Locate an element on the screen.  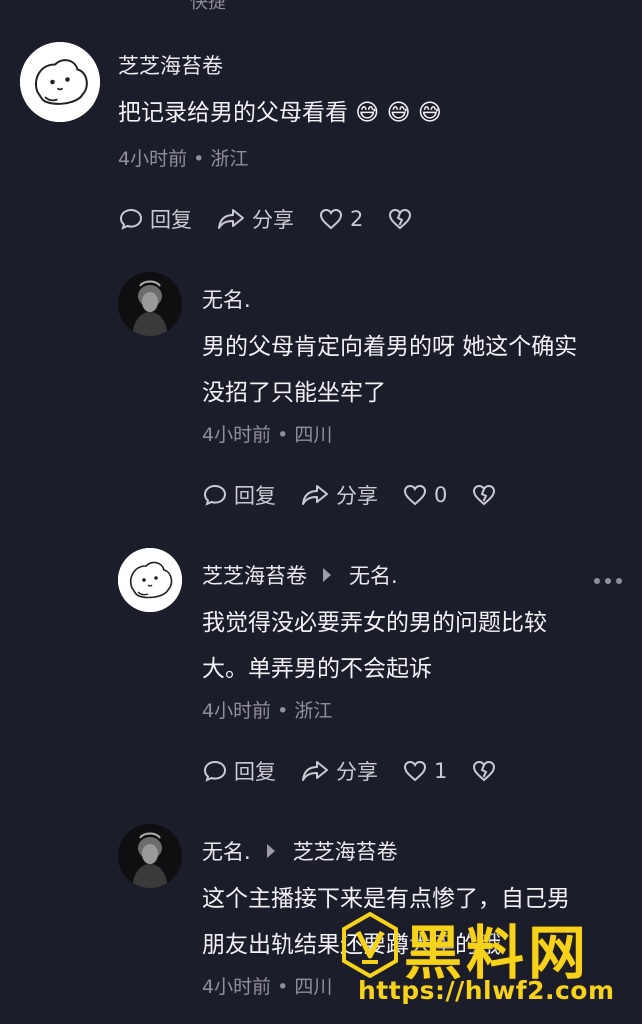
comment-line: 男的父母肯定向着男的呀 她这个确实 is located at coordinates (390, 347).